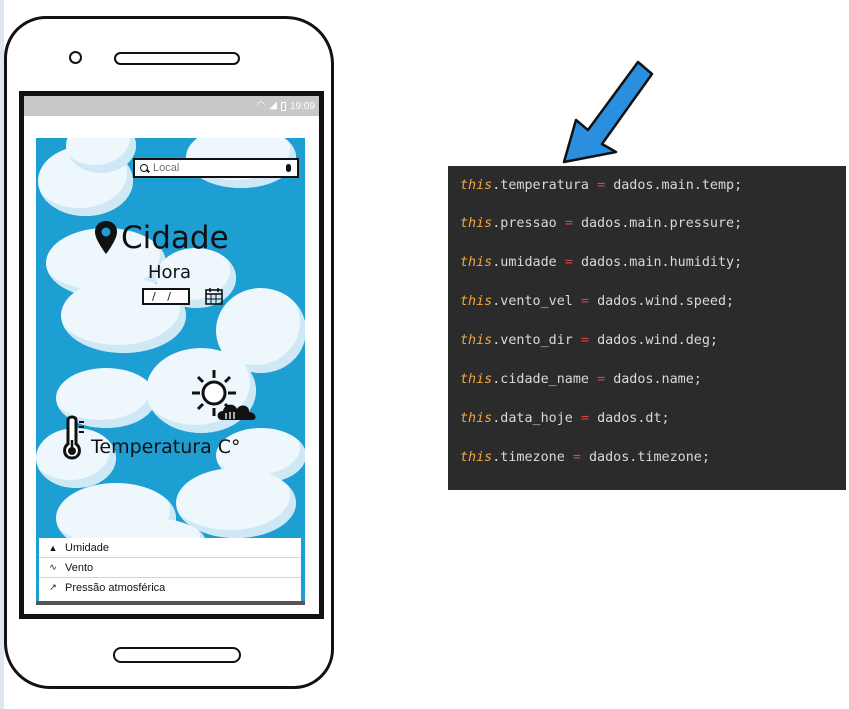 The height and width of the screenshot is (709, 849). I want to click on code-line: this.temperatura = dados.main.temp;, so click(601, 185).